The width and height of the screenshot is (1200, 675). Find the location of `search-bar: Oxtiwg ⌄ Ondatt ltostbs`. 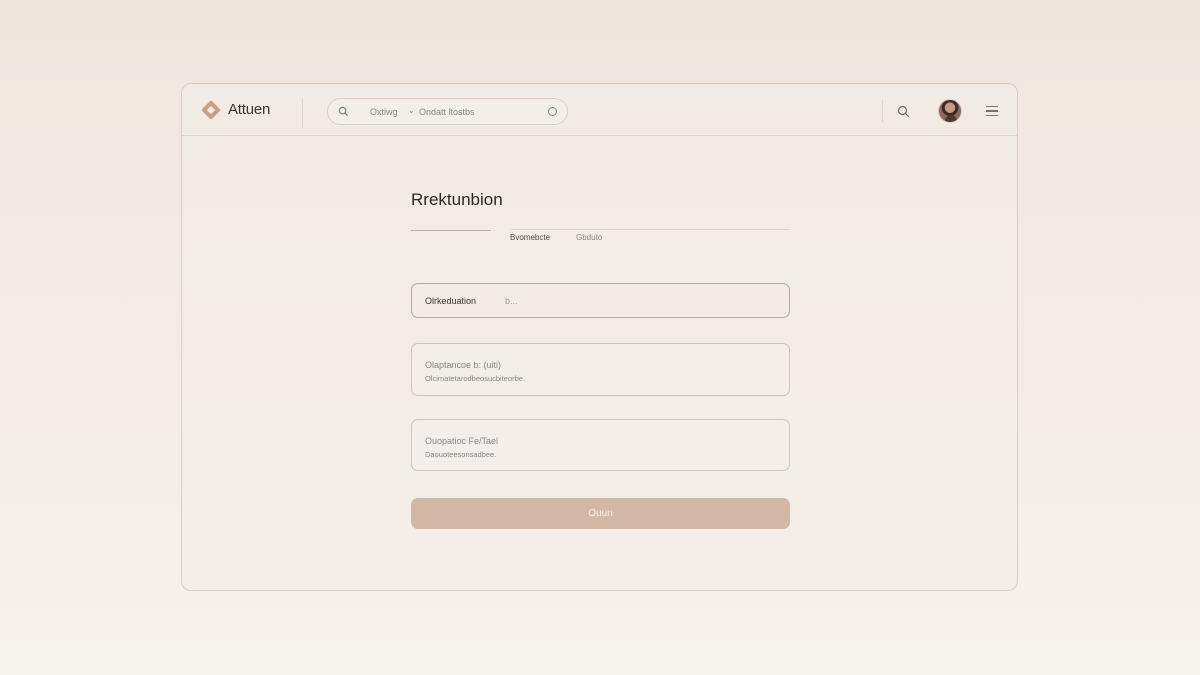

search-bar: Oxtiwg ⌄ Ondatt ltostbs is located at coordinates (447, 111).